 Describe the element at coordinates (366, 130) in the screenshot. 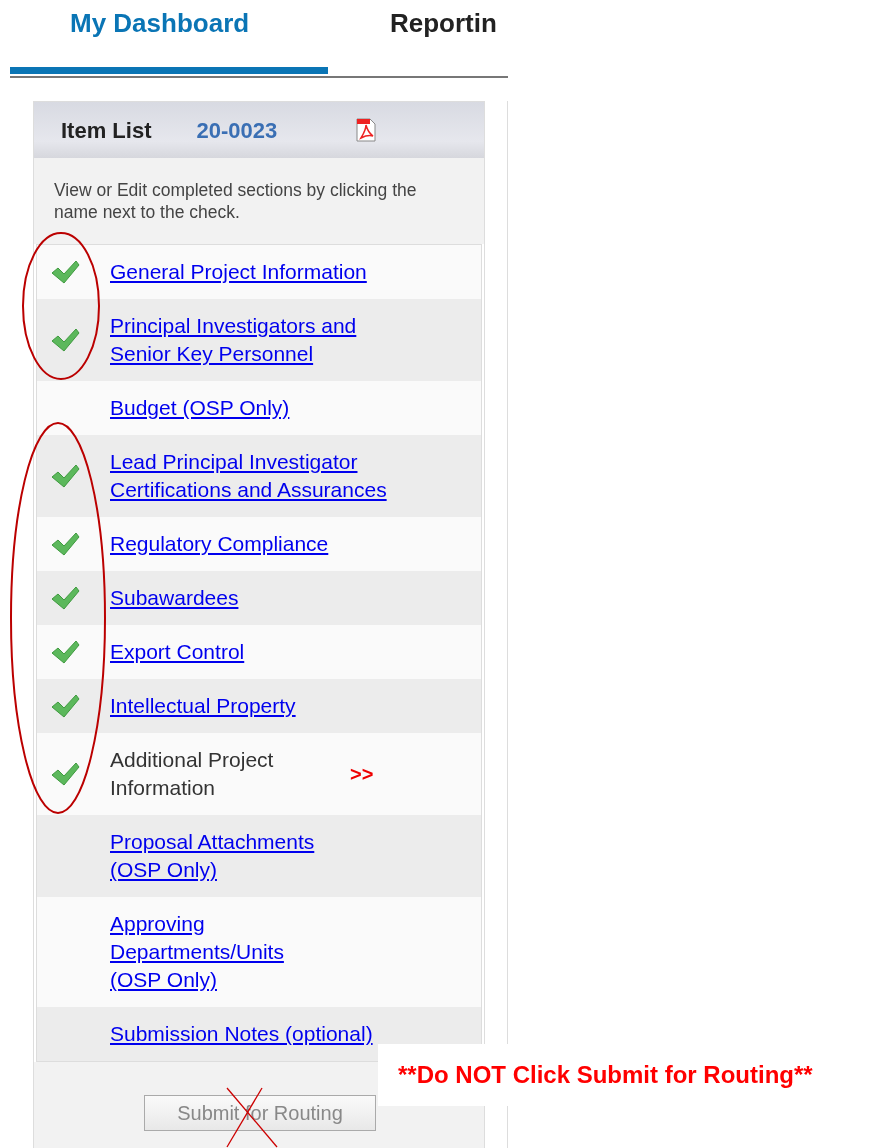

I see `pdf-icon` at that location.